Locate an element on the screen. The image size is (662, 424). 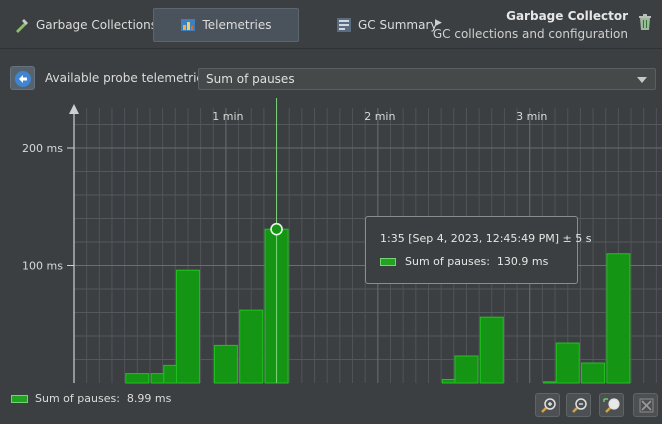
zoom-fit-button is located at coordinates (611, 405).